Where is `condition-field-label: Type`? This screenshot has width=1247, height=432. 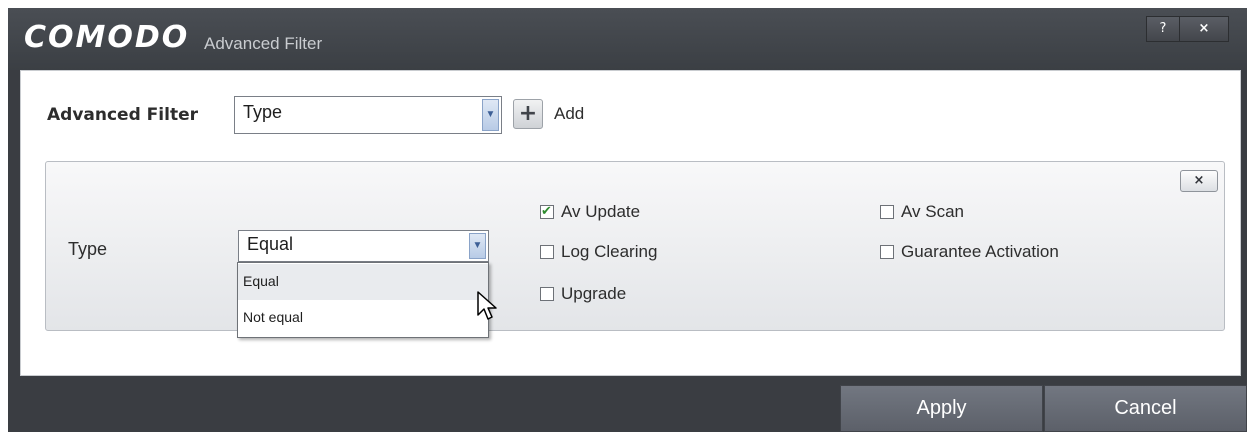 condition-field-label: Type is located at coordinates (88, 249).